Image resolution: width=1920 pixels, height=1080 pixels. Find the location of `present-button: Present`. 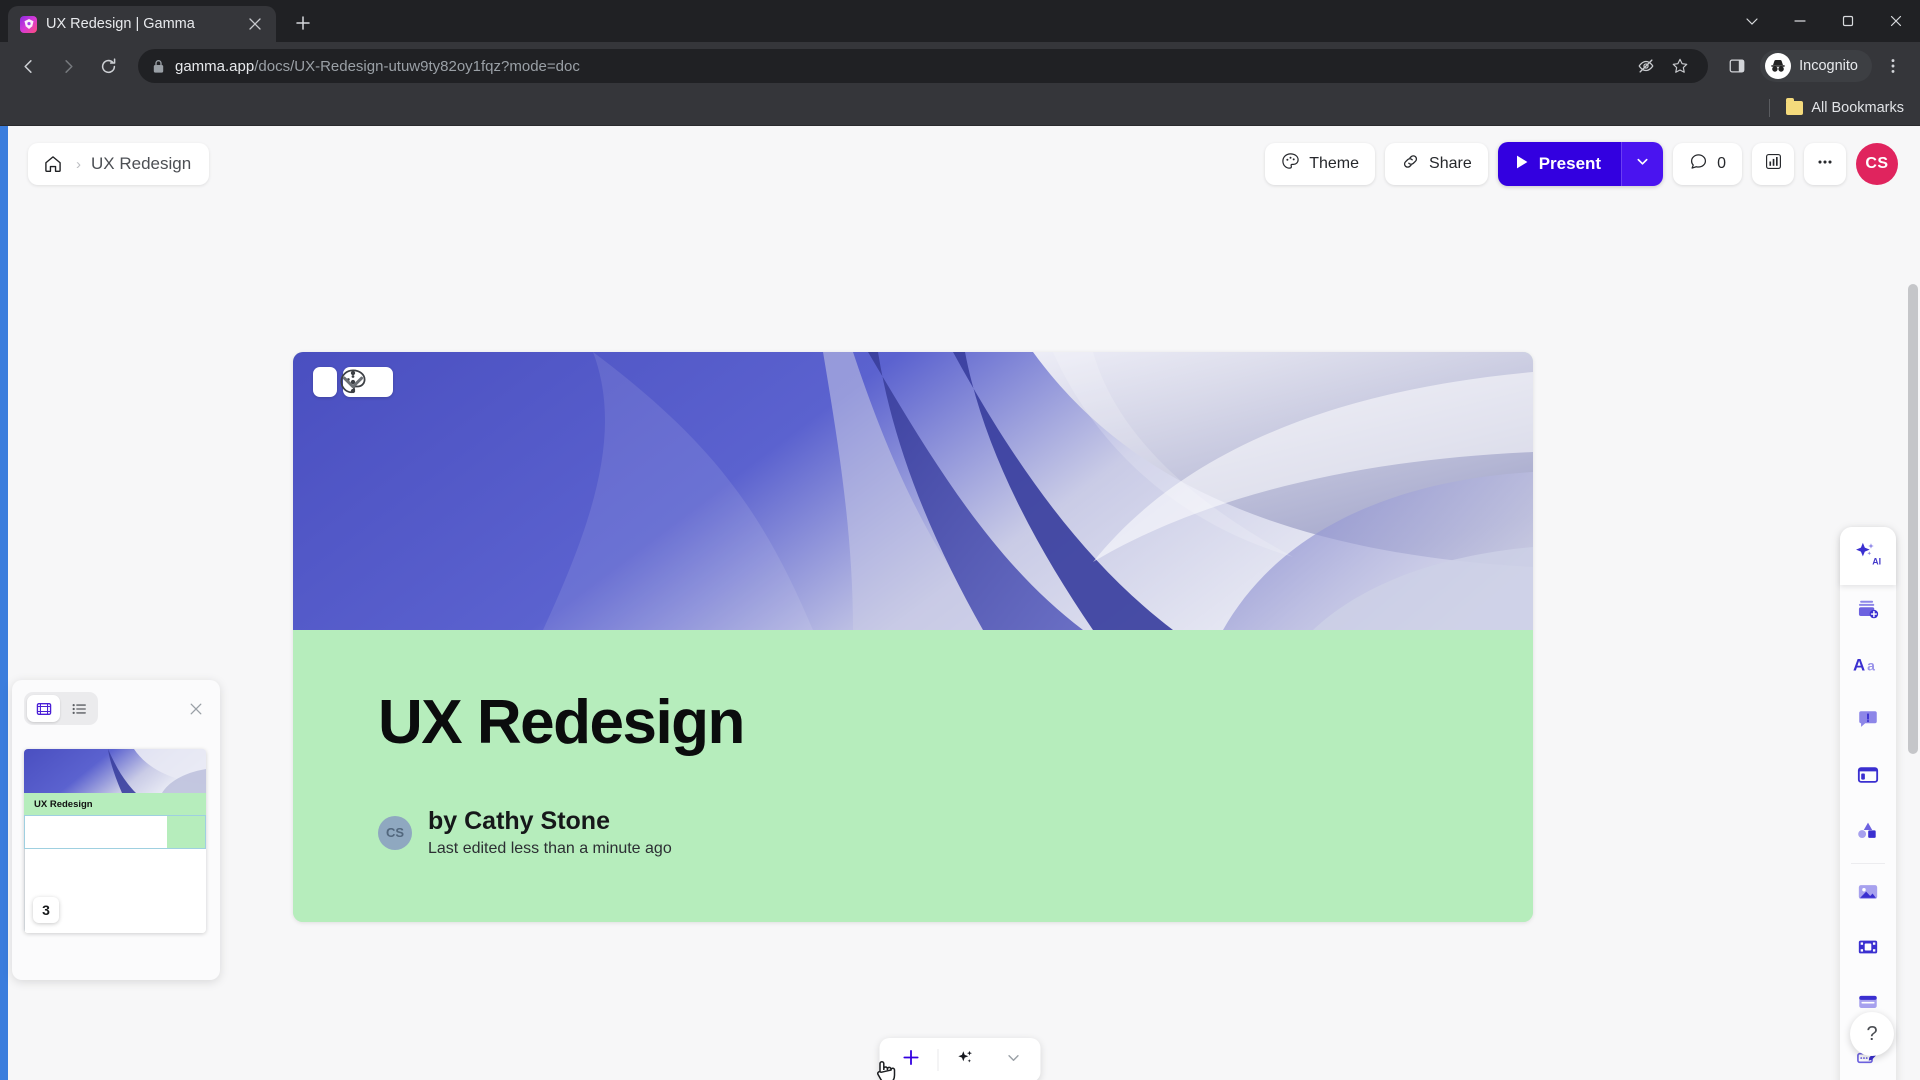

present-button: Present is located at coordinates (1559, 164).